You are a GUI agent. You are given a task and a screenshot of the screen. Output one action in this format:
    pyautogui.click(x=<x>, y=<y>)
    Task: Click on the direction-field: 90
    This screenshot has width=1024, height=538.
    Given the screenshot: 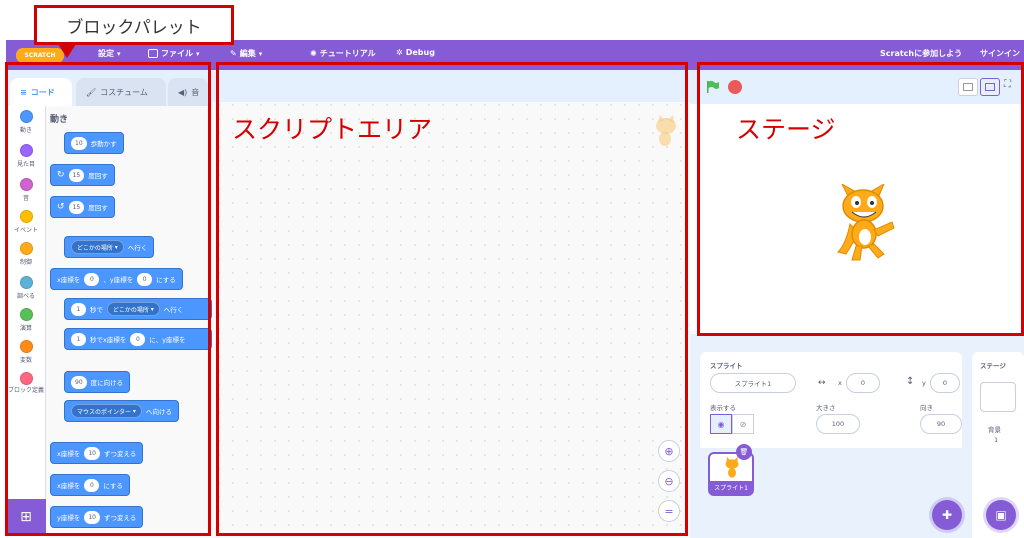 What is the action you would take?
    pyautogui.click(x=941, y=424)
    